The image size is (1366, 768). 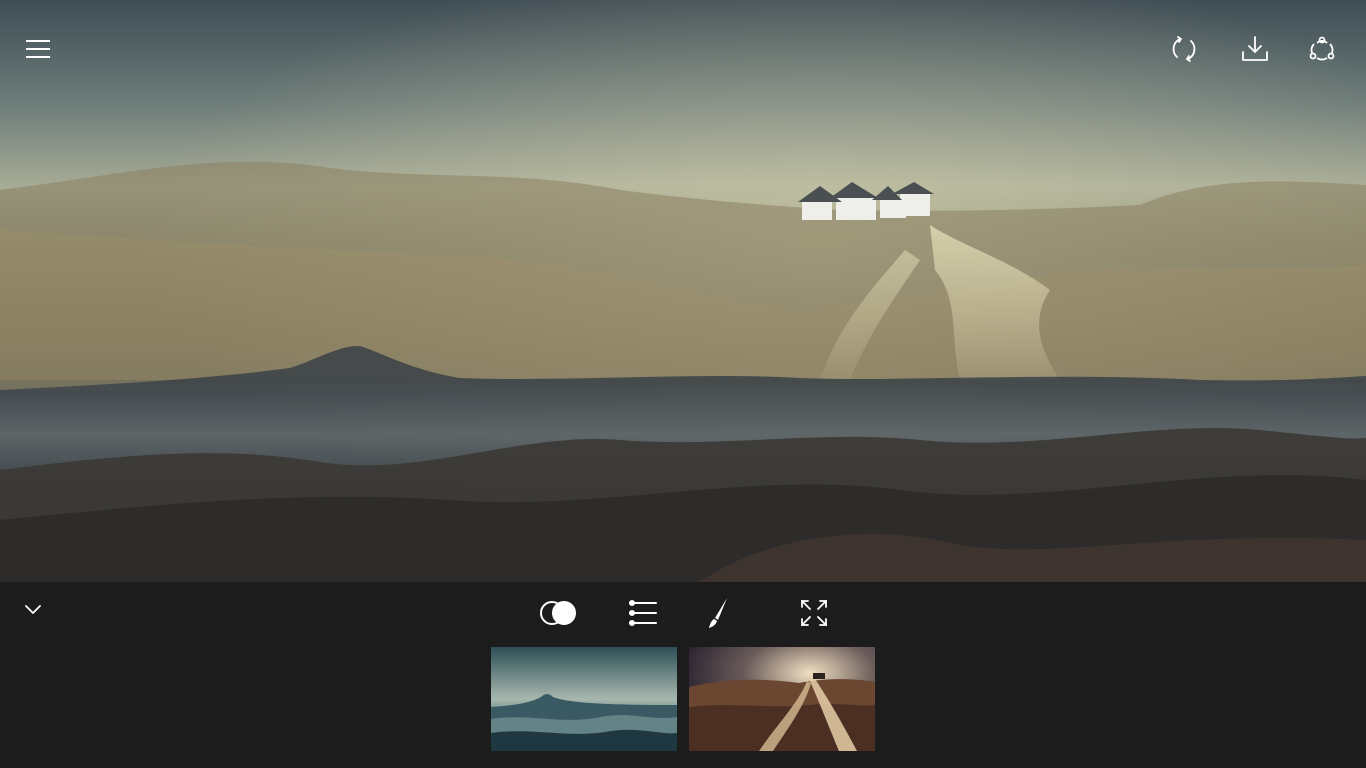 What do you see at coordinates (1322, 49) in the screenshot?
I see `share-icon` at bounding box center [1322, 49].